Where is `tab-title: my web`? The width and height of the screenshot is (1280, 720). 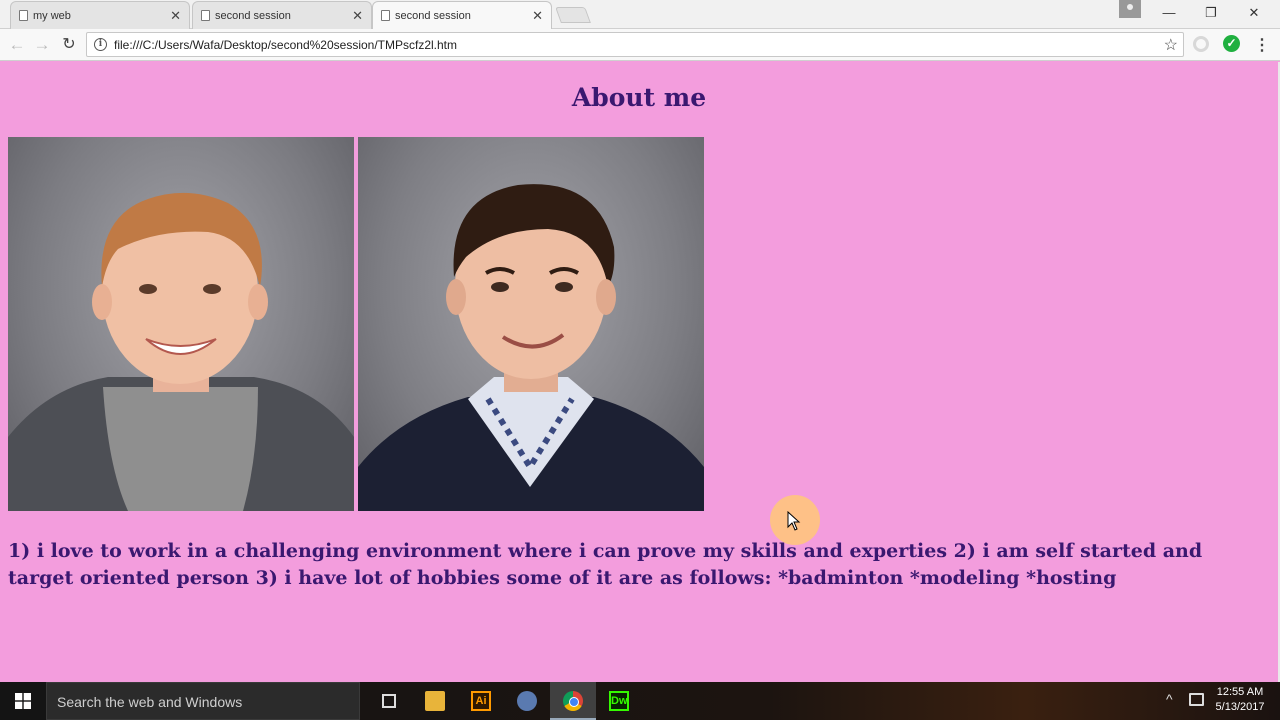
tab-title: my web is located at coordinates (52, 15).